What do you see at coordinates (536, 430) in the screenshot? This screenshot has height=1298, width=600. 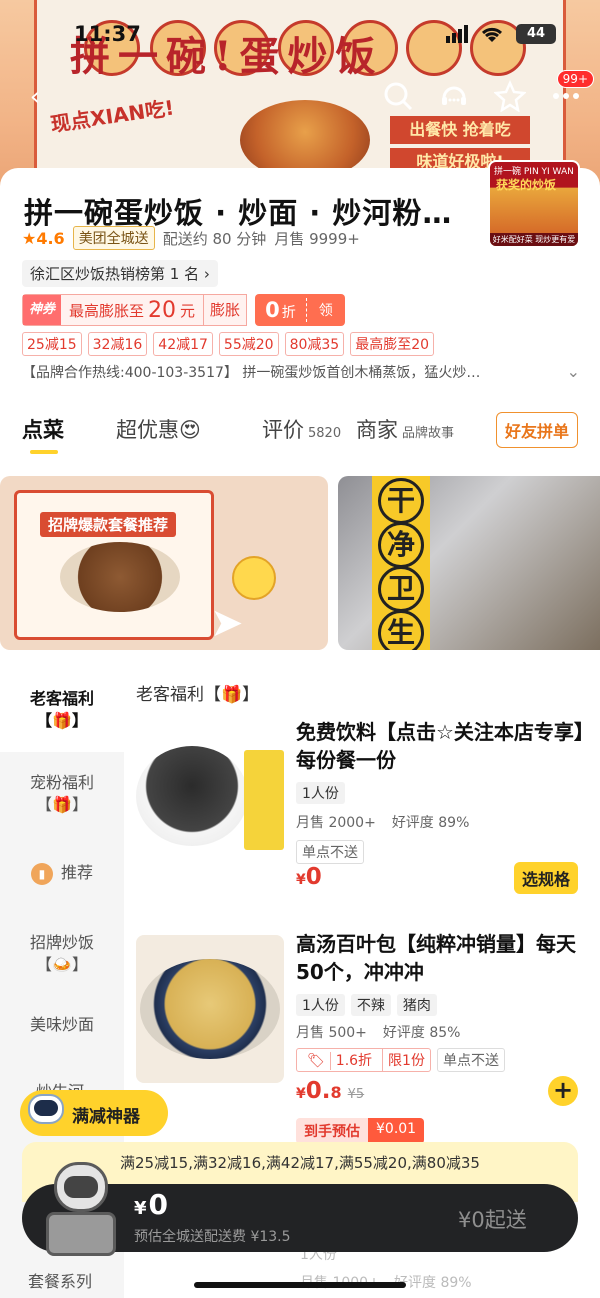 I see `friend-order-button: 好友拼单` at bounding box center [536, 430].